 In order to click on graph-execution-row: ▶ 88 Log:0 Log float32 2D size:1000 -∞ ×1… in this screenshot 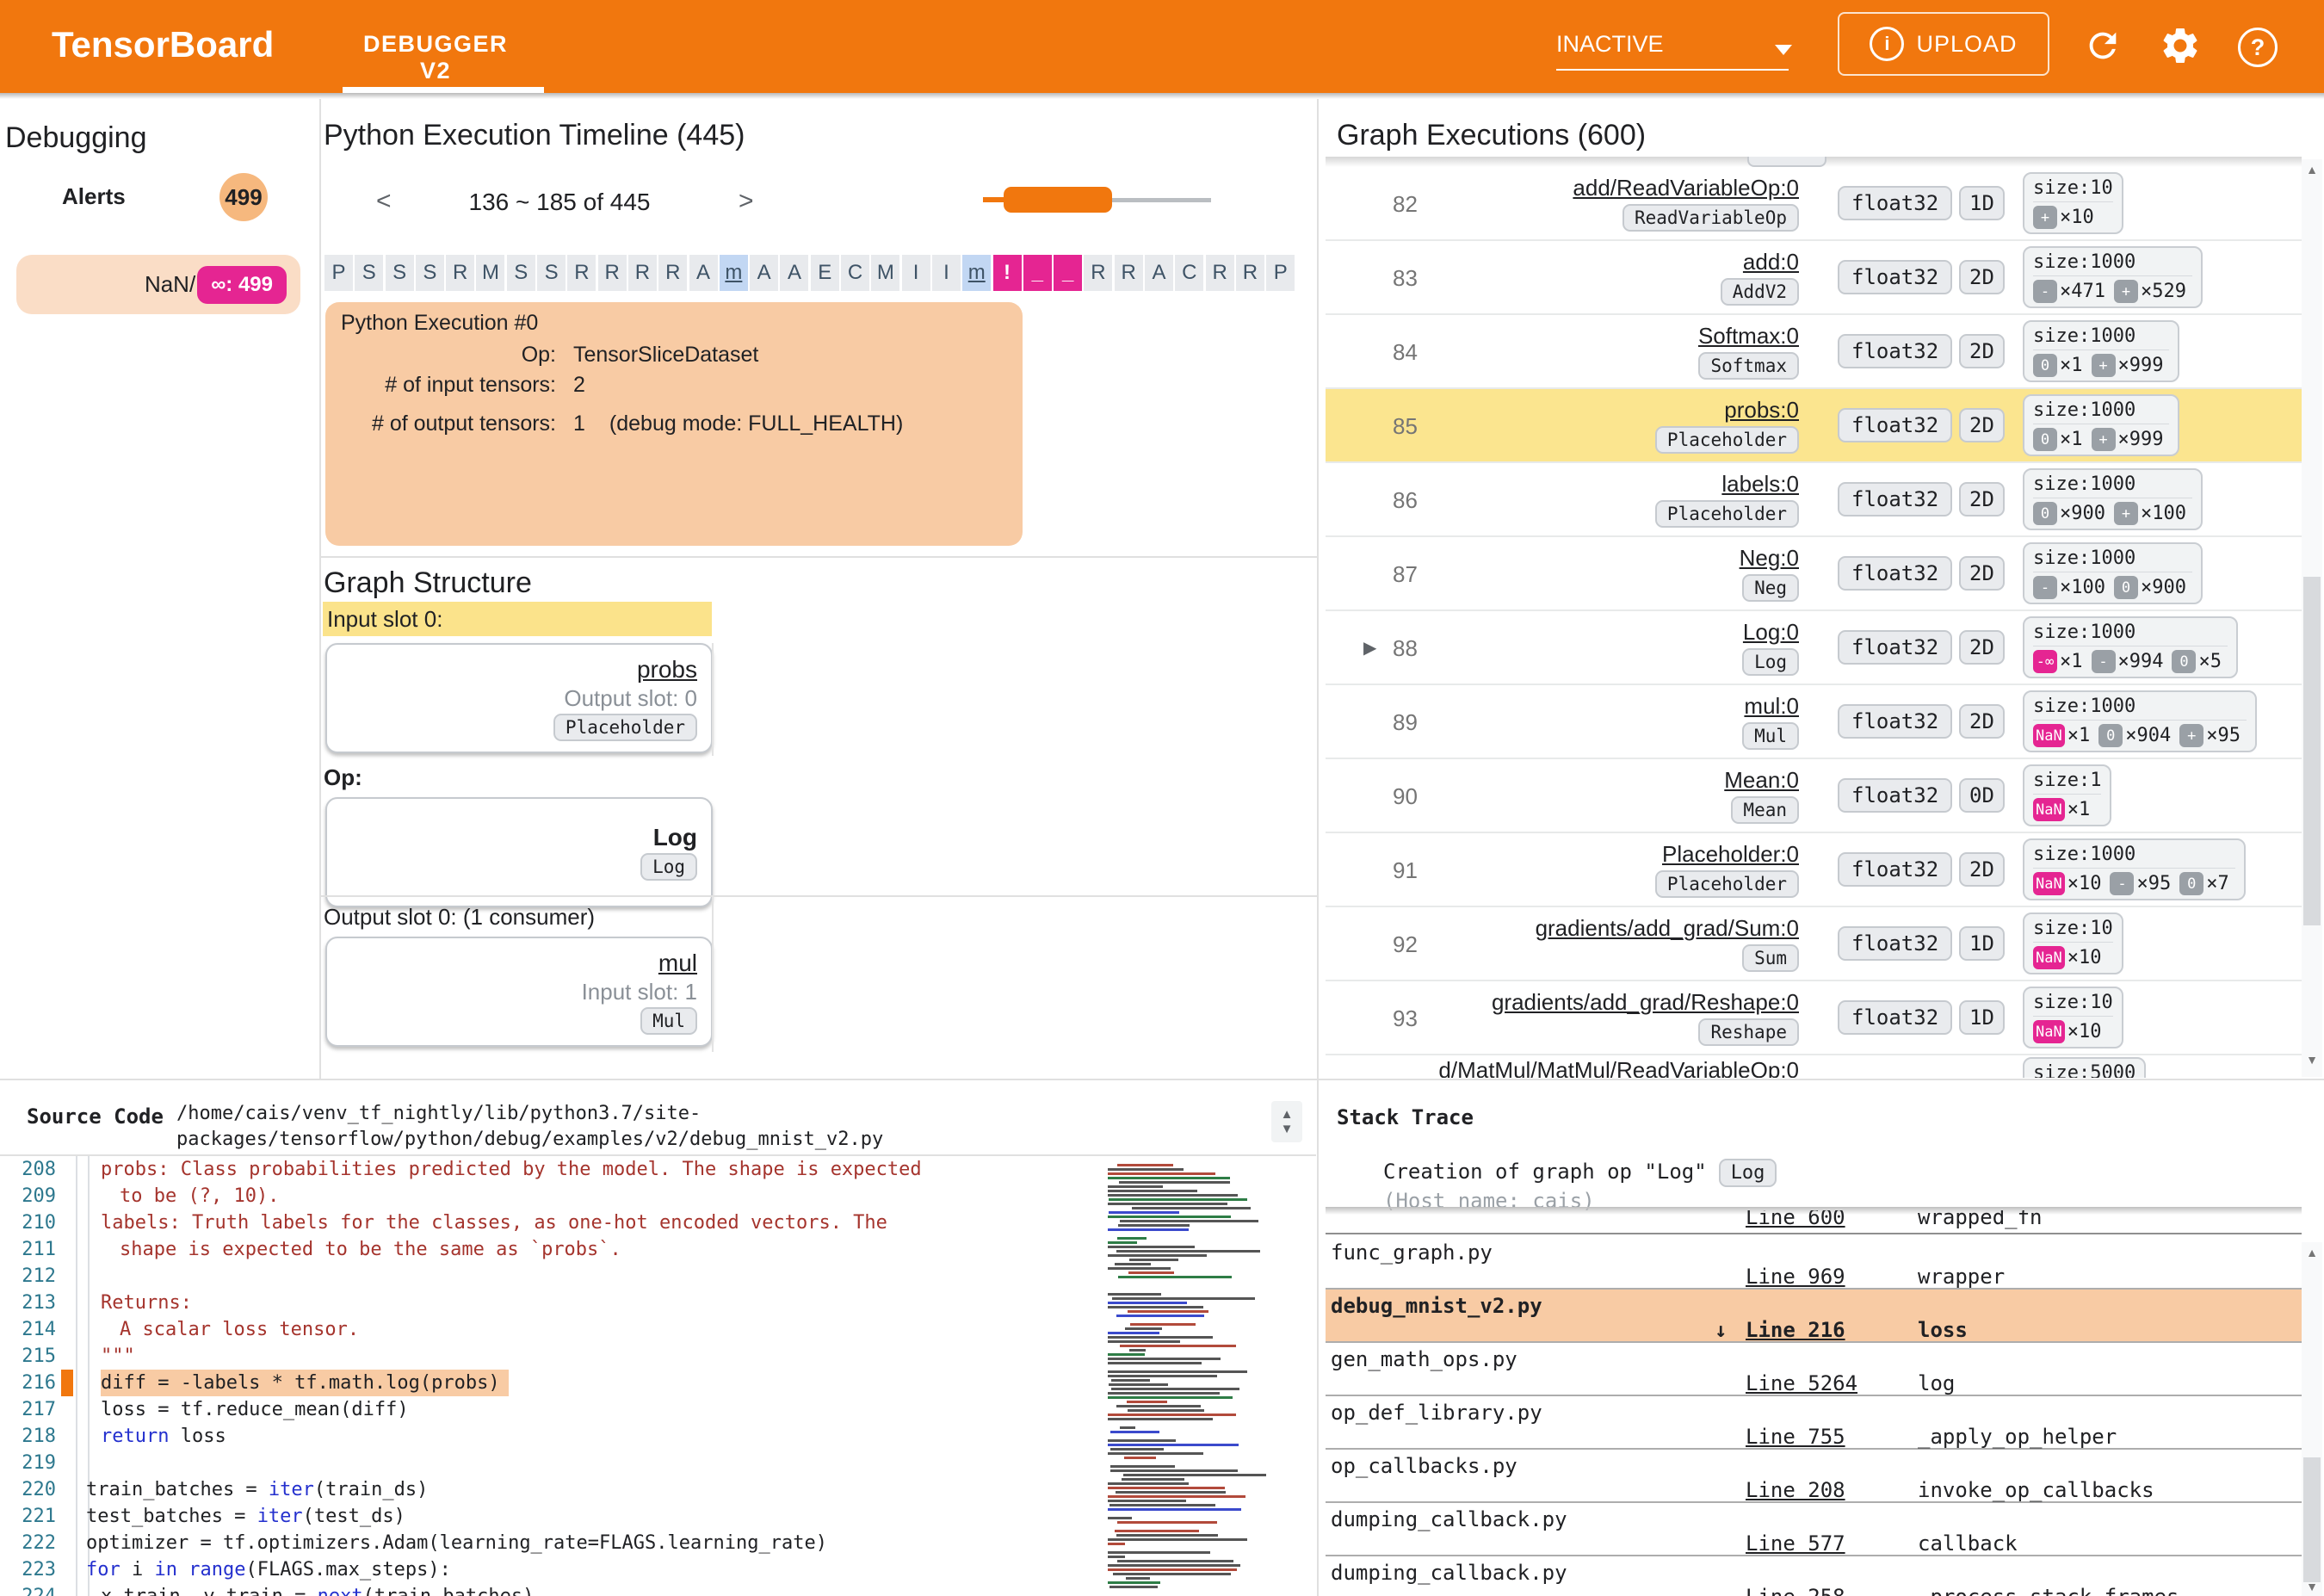, I will do `click(1814, 648)`.